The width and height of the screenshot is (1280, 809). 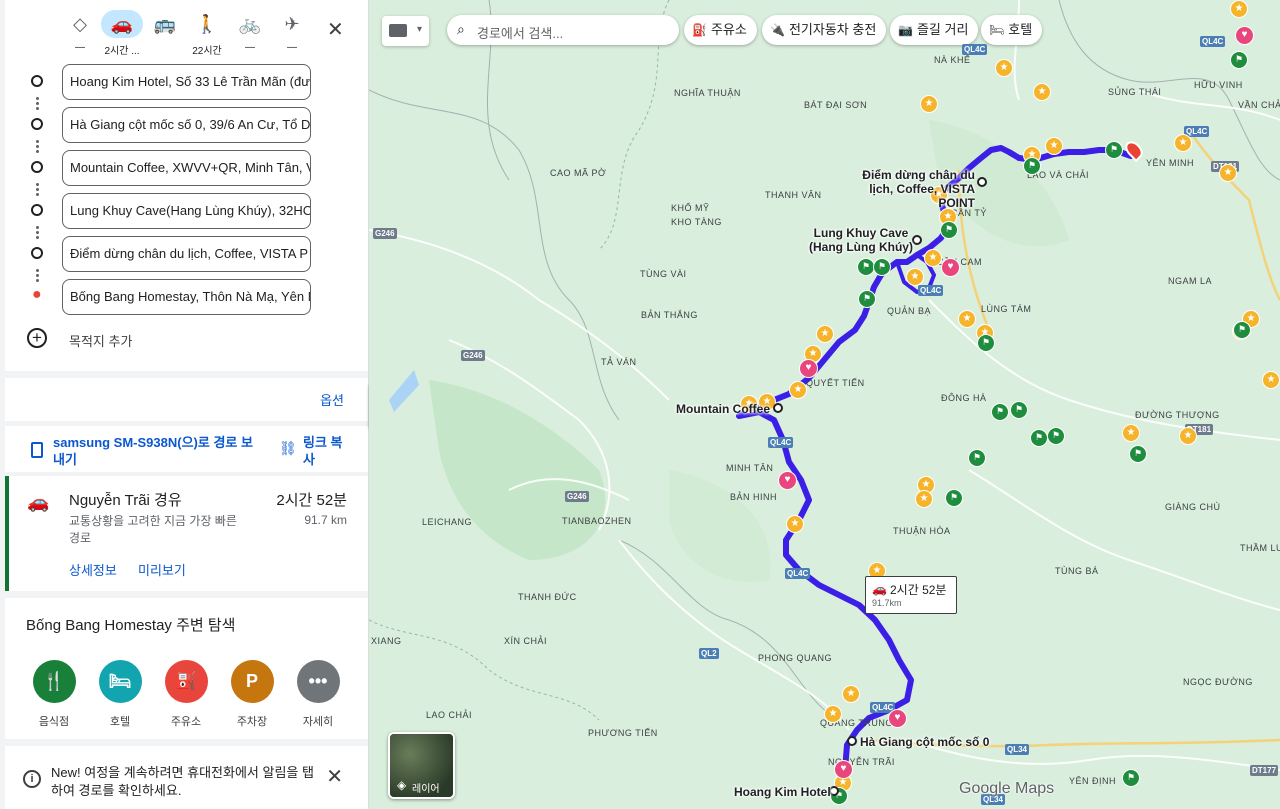 What do you see at coordinates (37, 338) in the screenshot?
I see `plus-icon: +` at bounding box center [37, 338].